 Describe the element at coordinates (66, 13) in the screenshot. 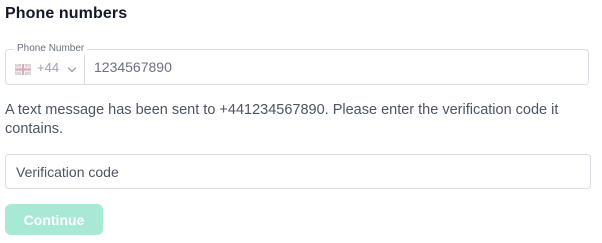

I see `section-title: Phone numbers` at that location.